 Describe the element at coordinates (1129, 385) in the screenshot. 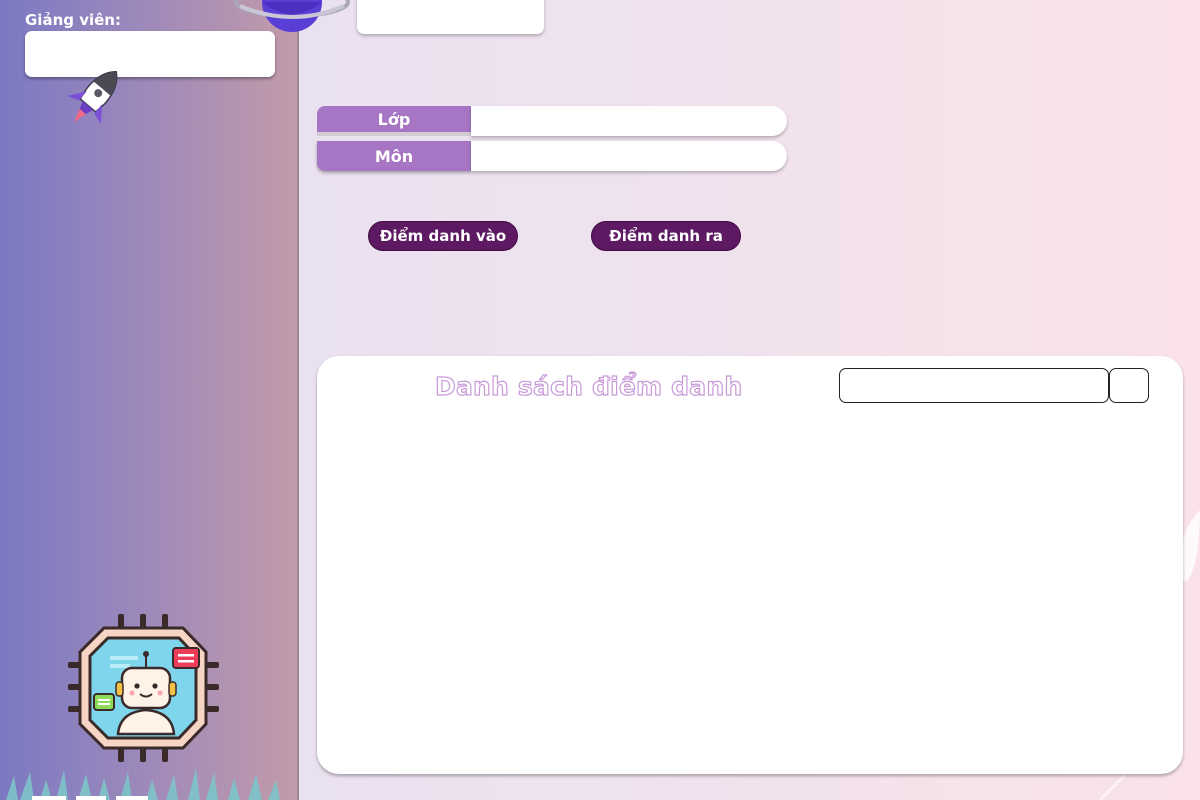

I see `attendance-search-button` at that location.